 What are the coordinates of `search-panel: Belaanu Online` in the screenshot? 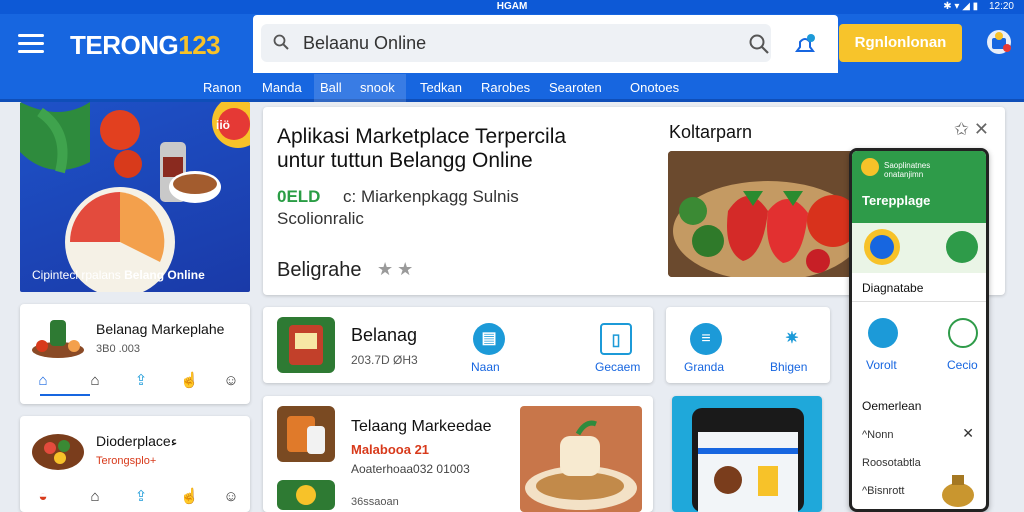 It's located at (545, 44).